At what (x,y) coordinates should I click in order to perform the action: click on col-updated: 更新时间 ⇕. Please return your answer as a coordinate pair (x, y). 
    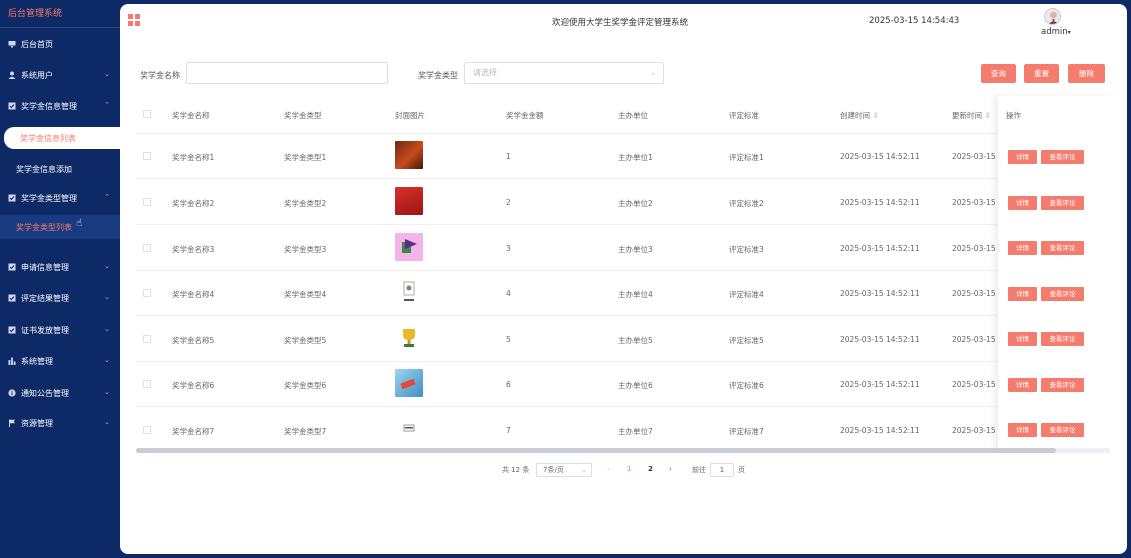
    Looking at the image, I should click on (971, 115).